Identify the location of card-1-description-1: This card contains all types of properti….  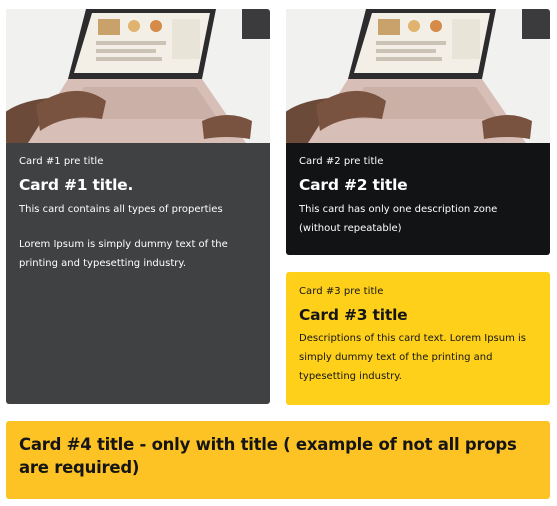
(121, 209).